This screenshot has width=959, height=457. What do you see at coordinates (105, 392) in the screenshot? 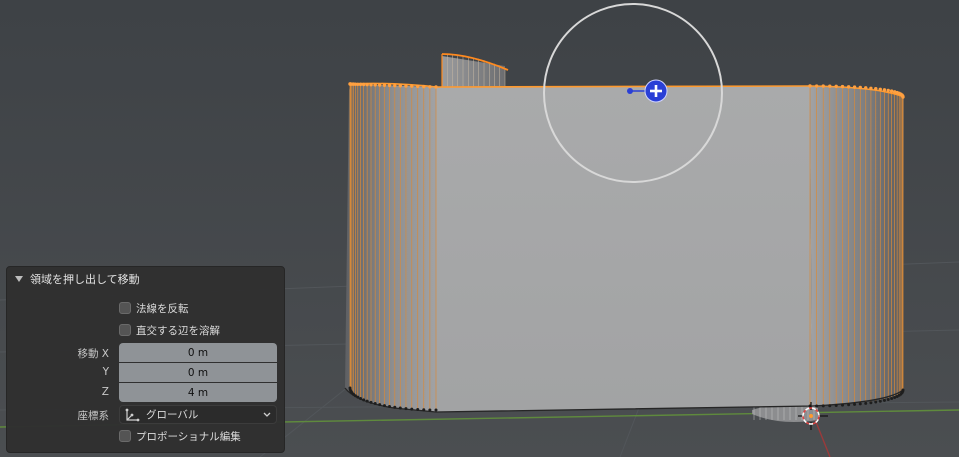
I see `z-axis-label: Z` at bounding box center [105, 392].